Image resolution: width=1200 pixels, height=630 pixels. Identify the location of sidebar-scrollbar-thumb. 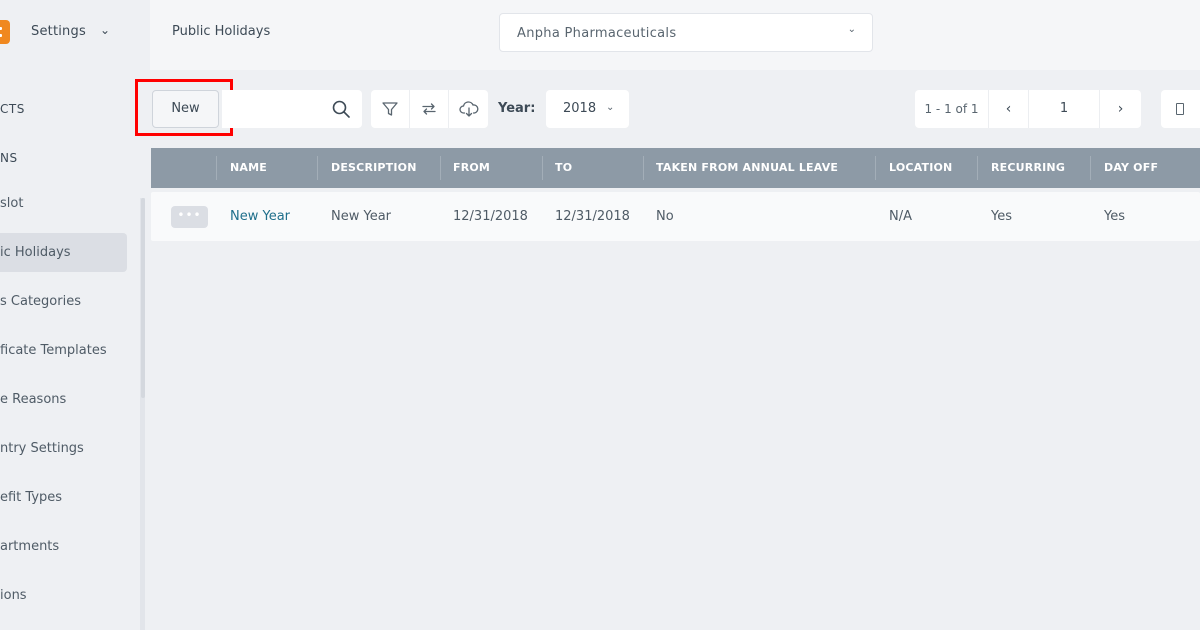
(143, 298).